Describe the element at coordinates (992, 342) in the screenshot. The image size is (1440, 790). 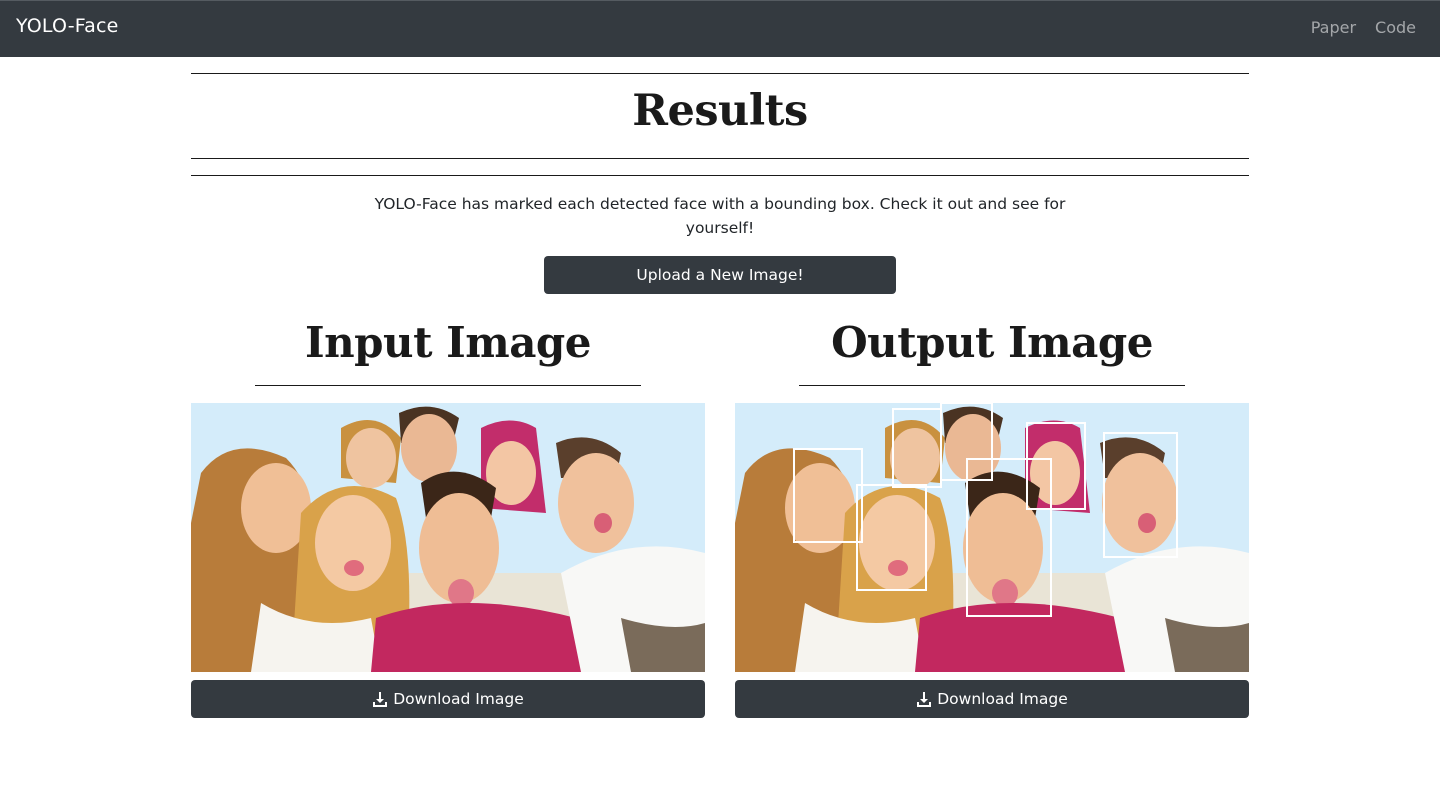
I see `output-image-title: Output Image` at that location.